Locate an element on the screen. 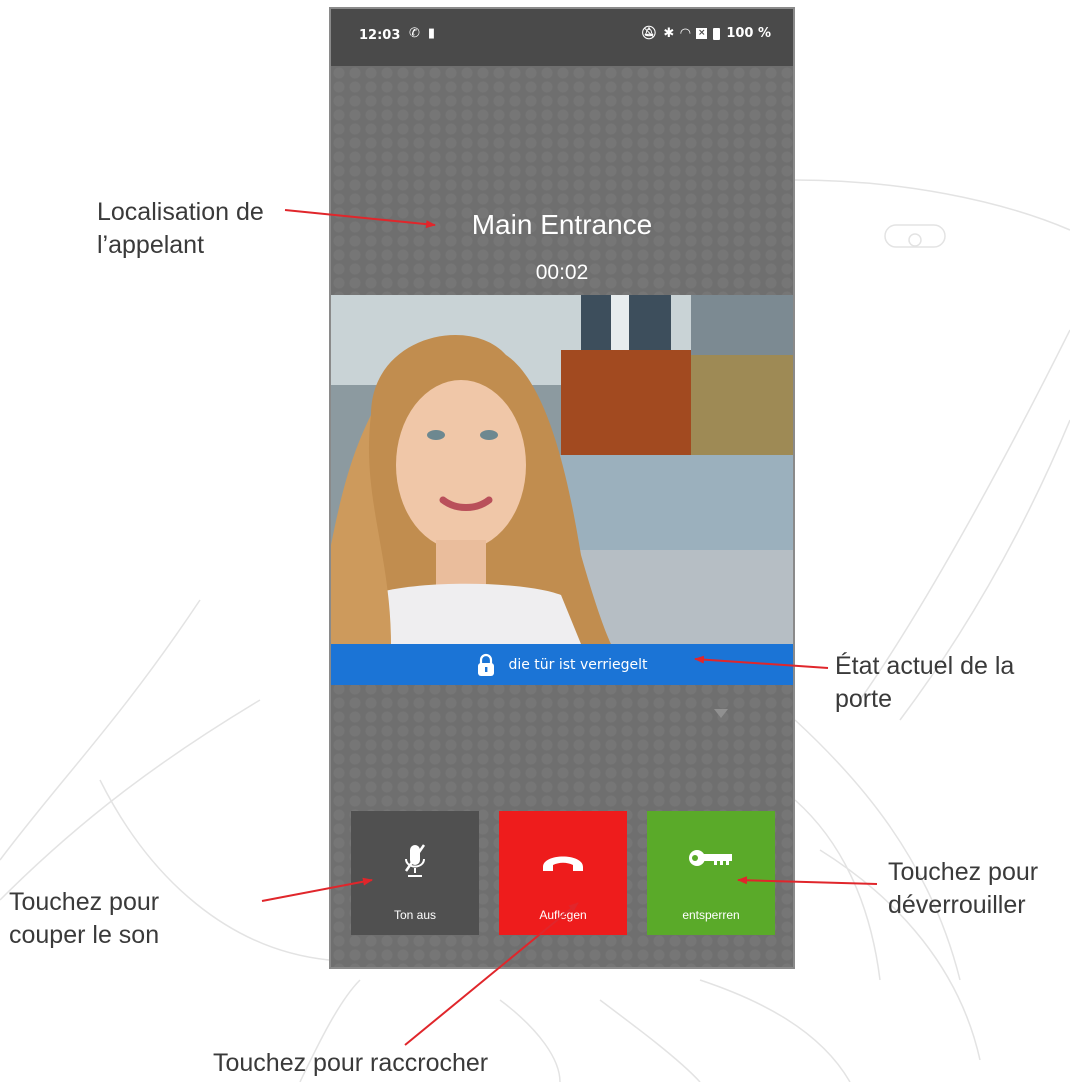 The height and width of the screenshot is (1082, 1070). bluetooth-icon: ✱ is located at coordinates (669, 33).